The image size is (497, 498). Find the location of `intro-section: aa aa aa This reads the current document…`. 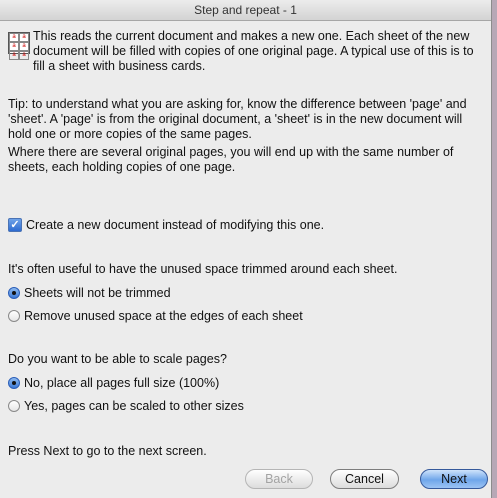

intro-section: aa aa aa This reads the current document… is located at coordinates (247, 51).